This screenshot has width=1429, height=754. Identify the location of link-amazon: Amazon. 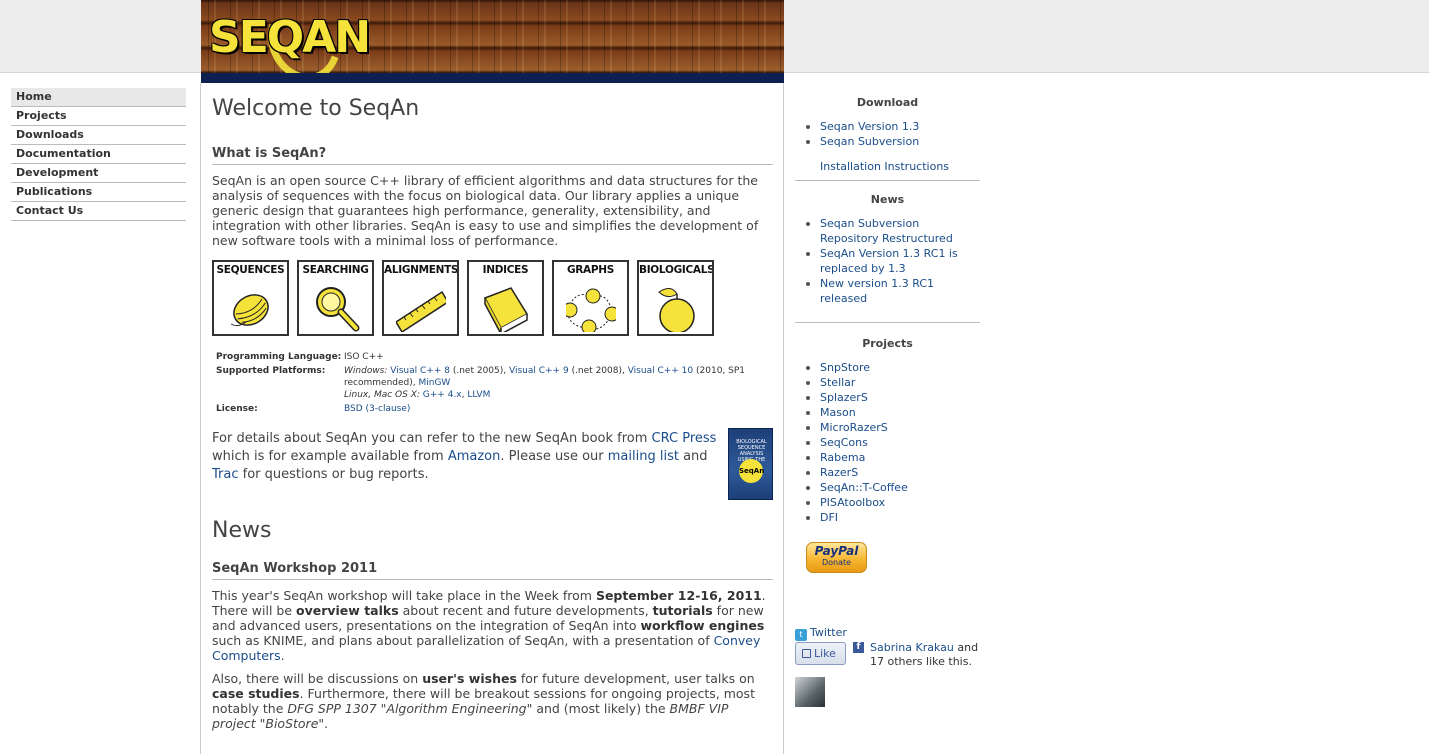
(474, 456).